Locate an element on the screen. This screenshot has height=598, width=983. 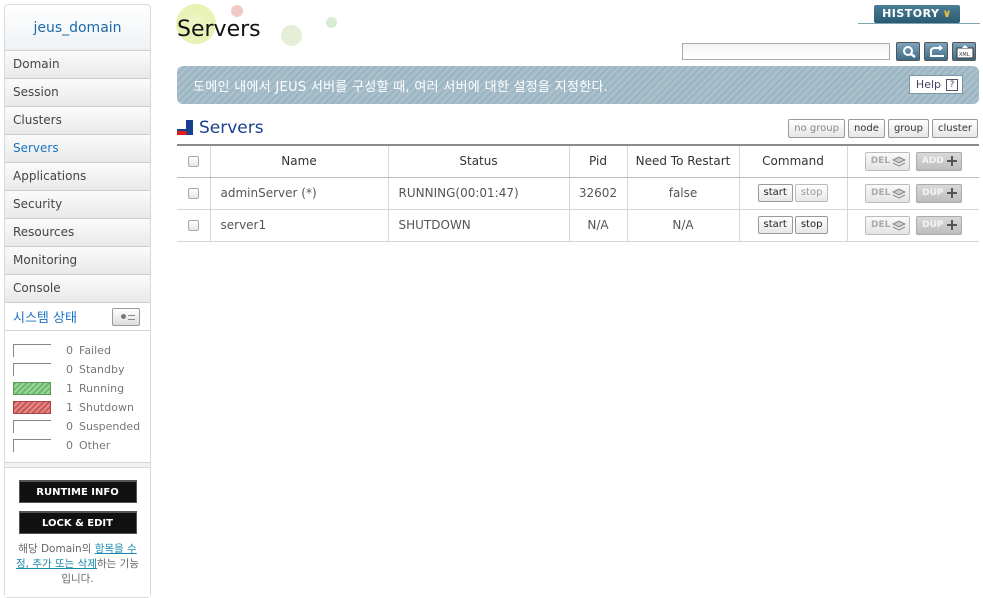
standby-swatch is located at coordinates (32, 369).